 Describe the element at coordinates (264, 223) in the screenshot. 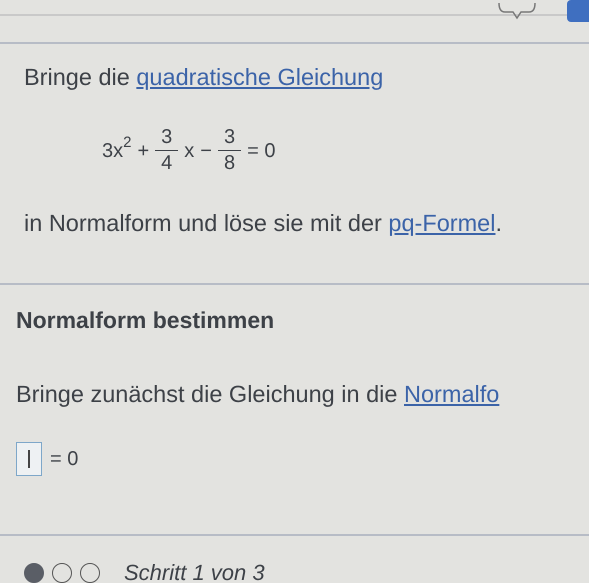

I see `instruction-text: in Normalform und löse sie mit der pq-Formel.` at that location.